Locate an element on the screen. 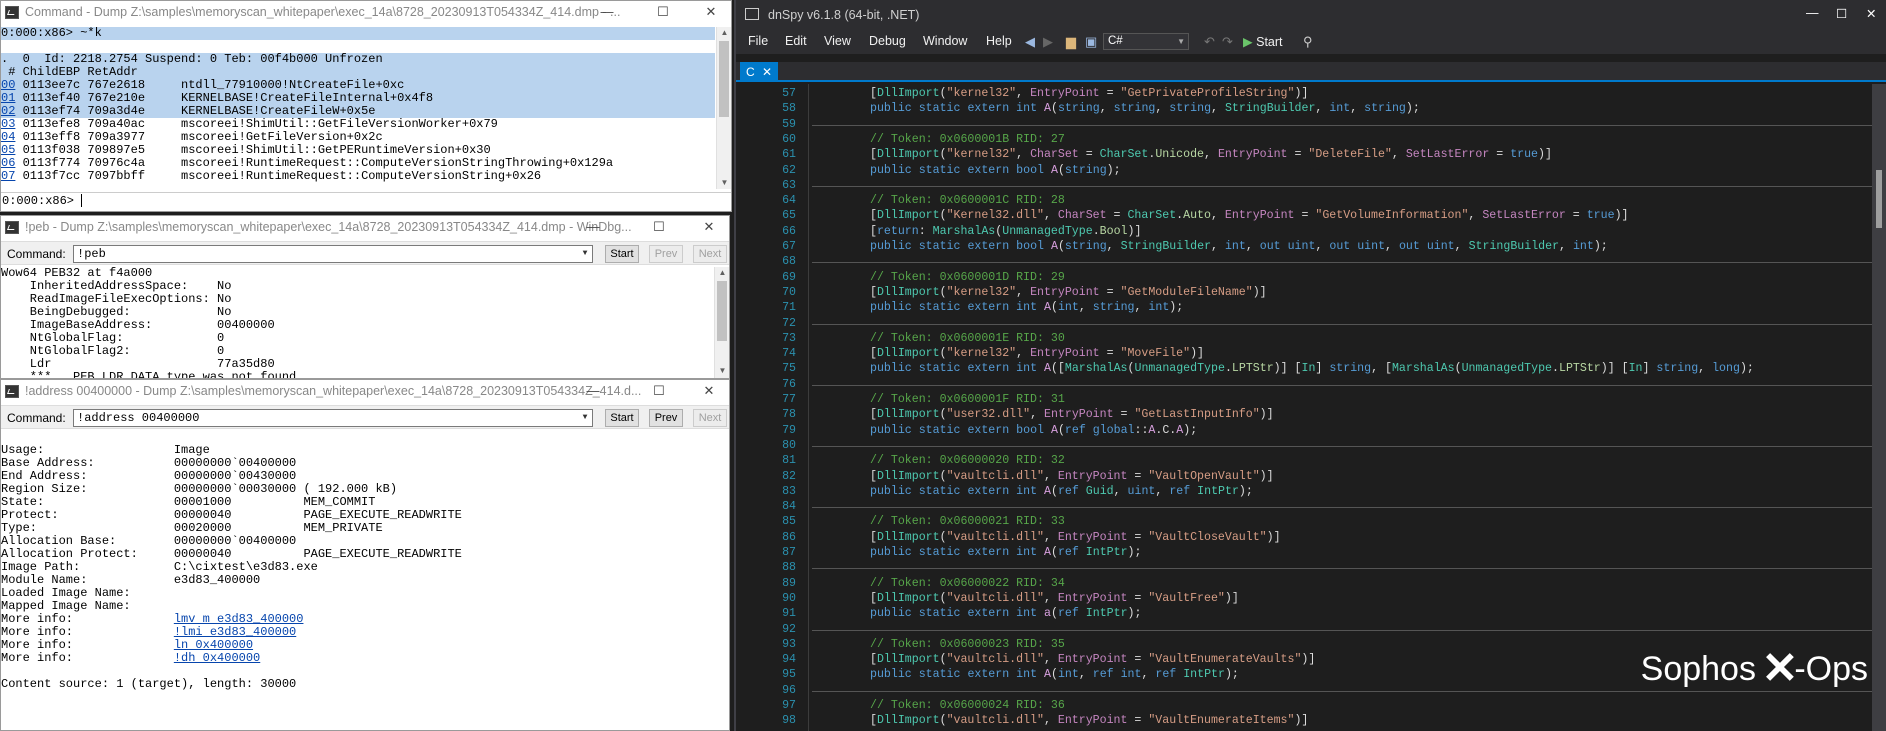 The height and width of the screenshot is (731, 1886). menu-debug: Debug is located at coordinates (887, 41).